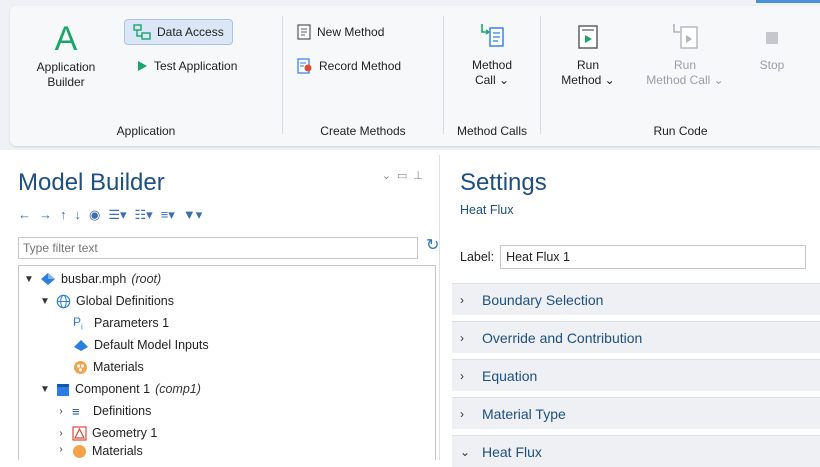 The image size is (820, 467). I want to click on new-method-button: New Method, so click(340, 32).